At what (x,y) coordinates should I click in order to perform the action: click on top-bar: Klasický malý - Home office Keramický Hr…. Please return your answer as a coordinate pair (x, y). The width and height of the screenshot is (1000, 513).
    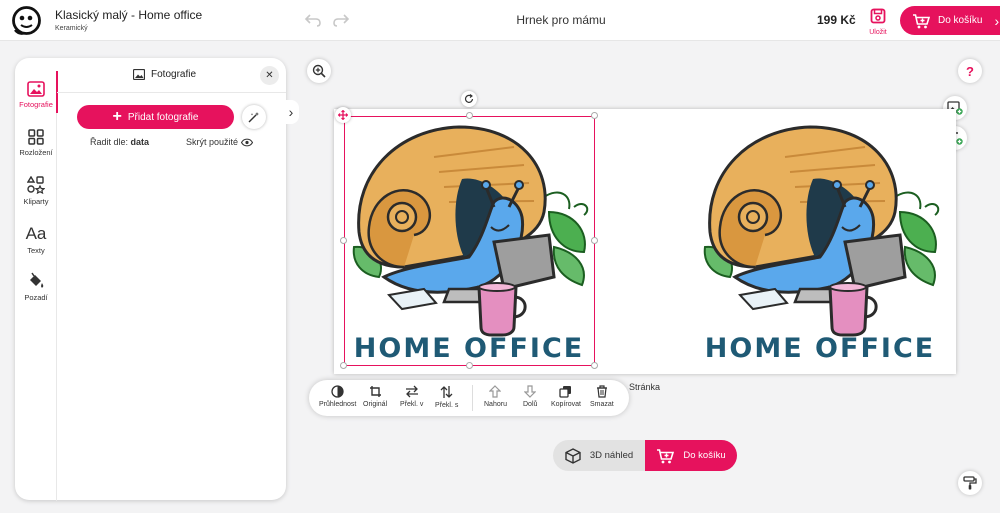
    Looking at the image, I should click on (500, 20).